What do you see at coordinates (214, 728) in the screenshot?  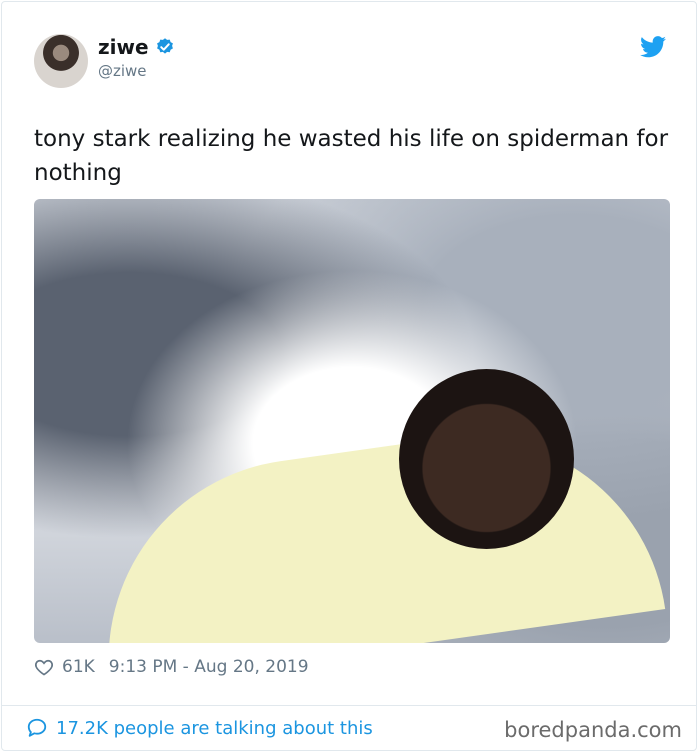 I see `talking-label: 17.2K people are talking about this` at bounding box center [214, 728].